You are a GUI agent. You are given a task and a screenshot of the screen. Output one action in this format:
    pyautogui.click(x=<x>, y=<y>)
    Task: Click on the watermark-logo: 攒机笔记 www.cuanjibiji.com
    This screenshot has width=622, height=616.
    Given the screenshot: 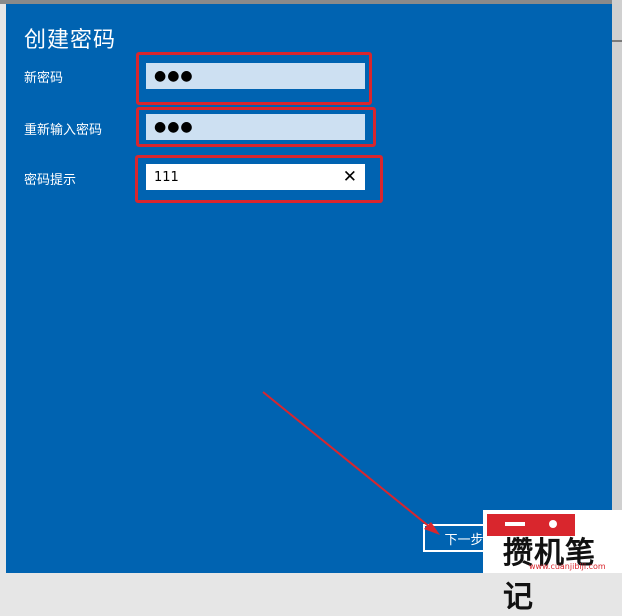 What is the action you would take?
    pyautogui.click(x=552, y=562)
    